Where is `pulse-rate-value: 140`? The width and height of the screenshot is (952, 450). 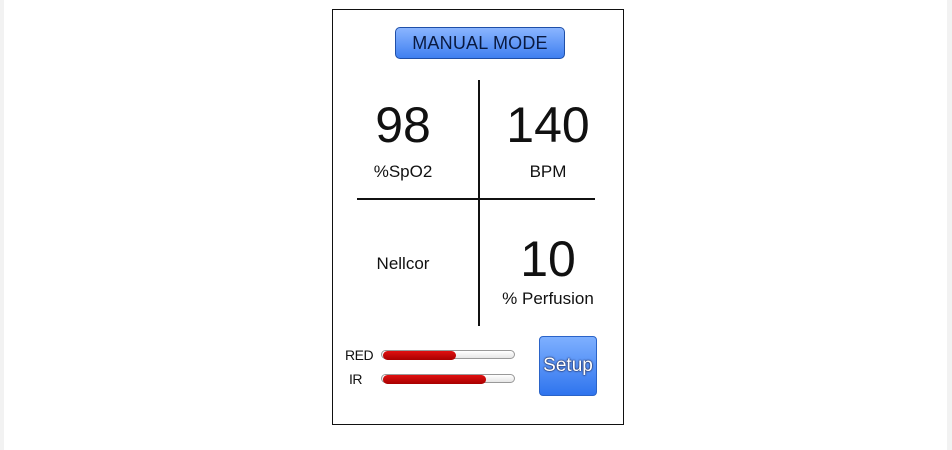
pulse-rate-value: 140 is located at coordinates (548, 125).